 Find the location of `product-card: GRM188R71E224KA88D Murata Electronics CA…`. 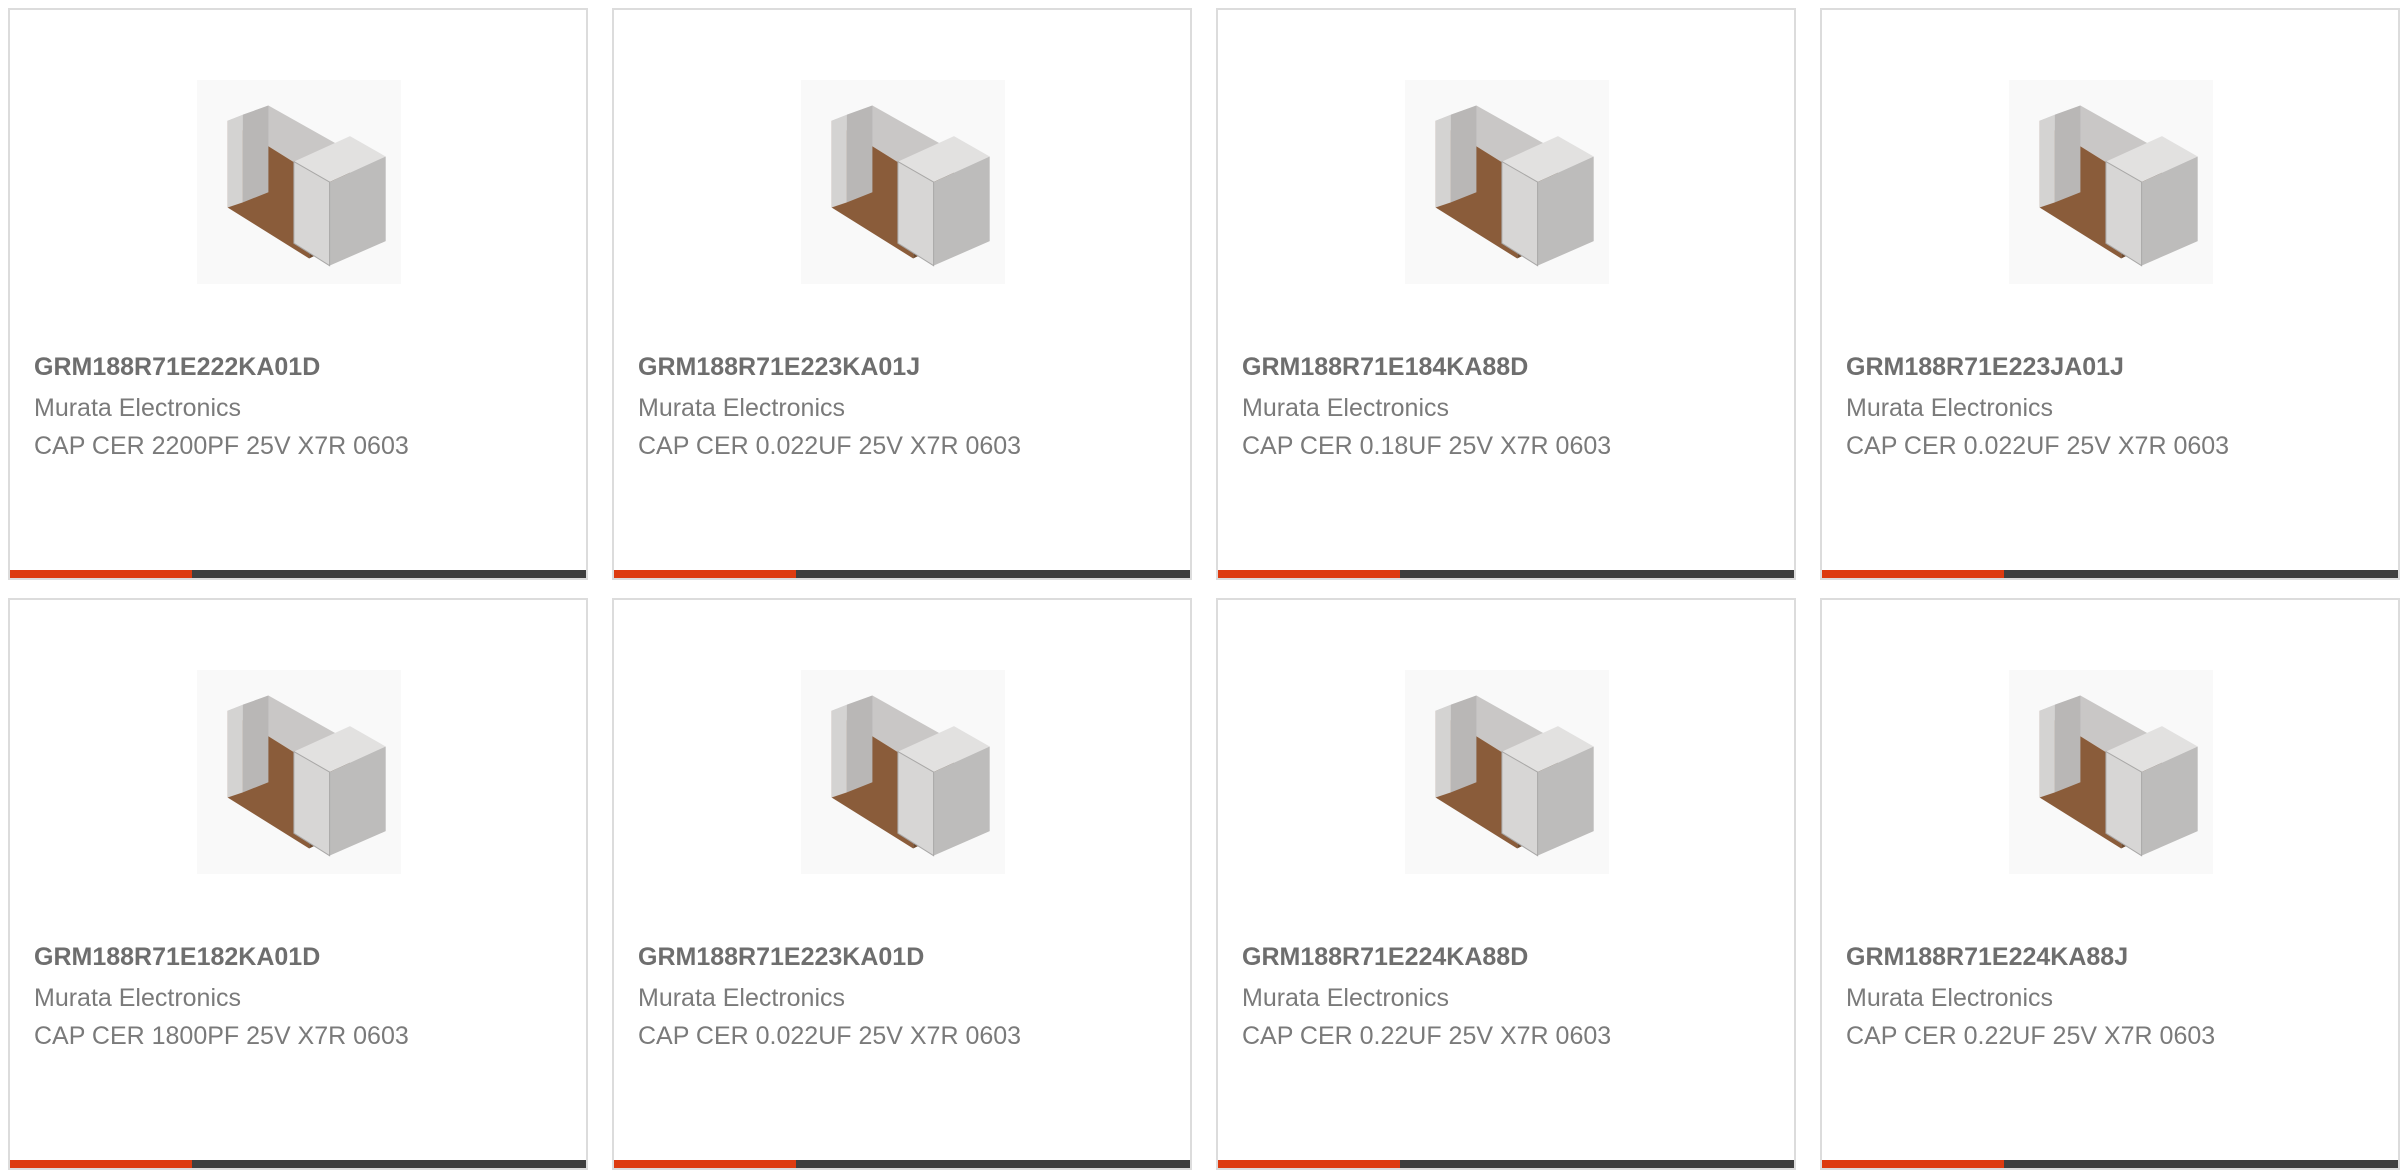

product-card: GRM188R71E224KA88D Murata Electronics CA… is located at coordinates (1506, 884).